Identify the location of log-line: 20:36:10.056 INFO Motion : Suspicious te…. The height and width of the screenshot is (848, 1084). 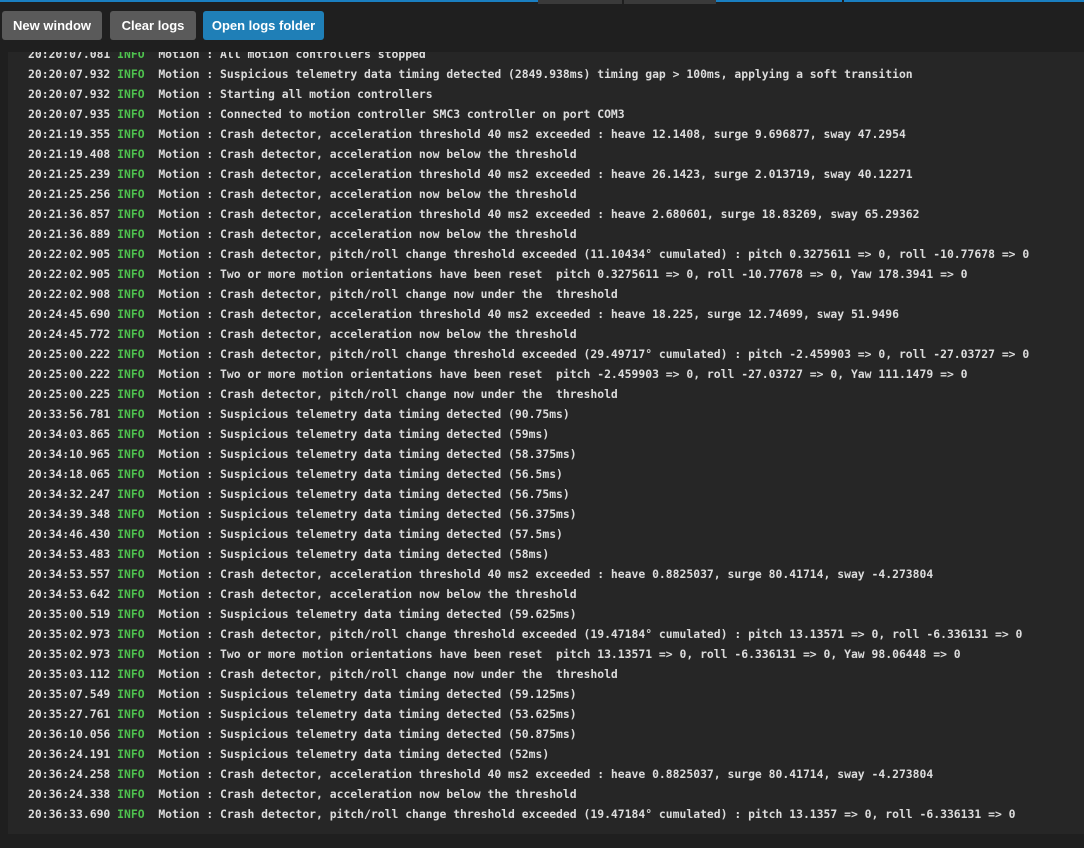
(528, 734).